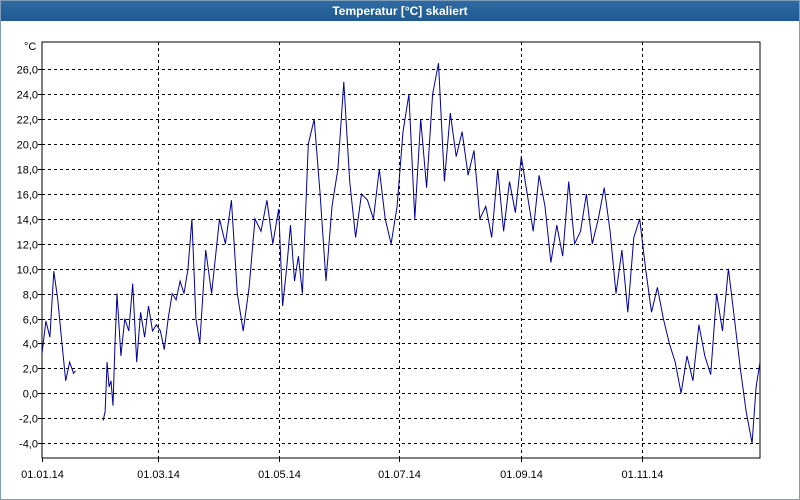  I want to click on x-tick-label: 01.11.14, so click(642, 475).